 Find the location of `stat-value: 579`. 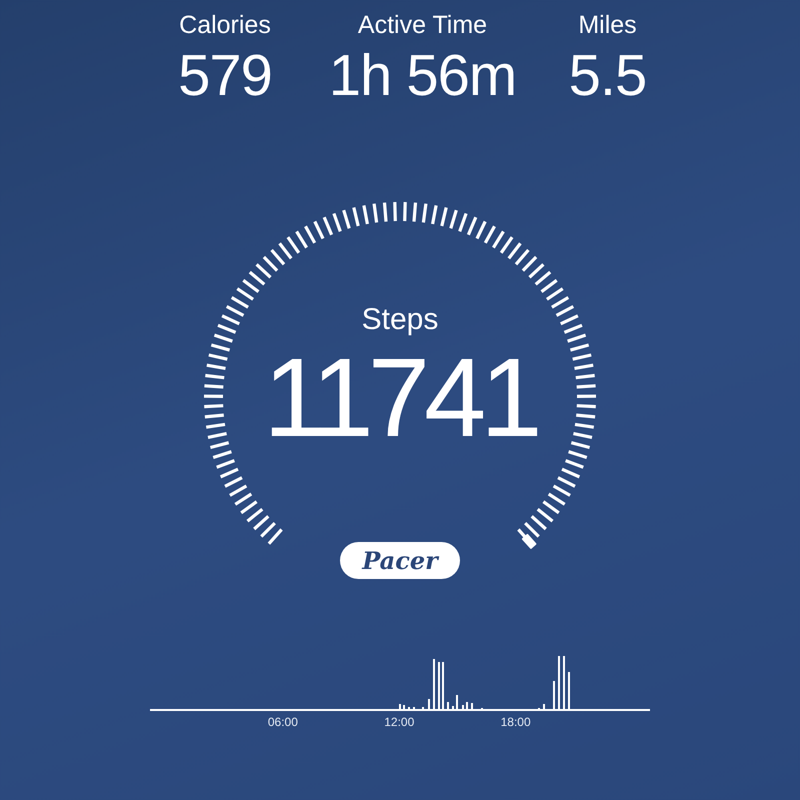

stat-value: 579 is located at coordinates (225, 76).